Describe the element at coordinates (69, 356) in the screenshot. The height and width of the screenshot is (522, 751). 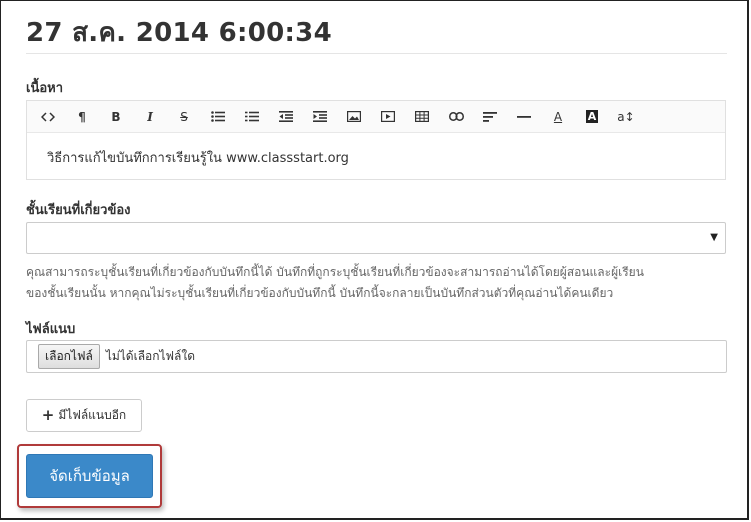
I see `choose-file-button: เลือกไฟล์` at that location.